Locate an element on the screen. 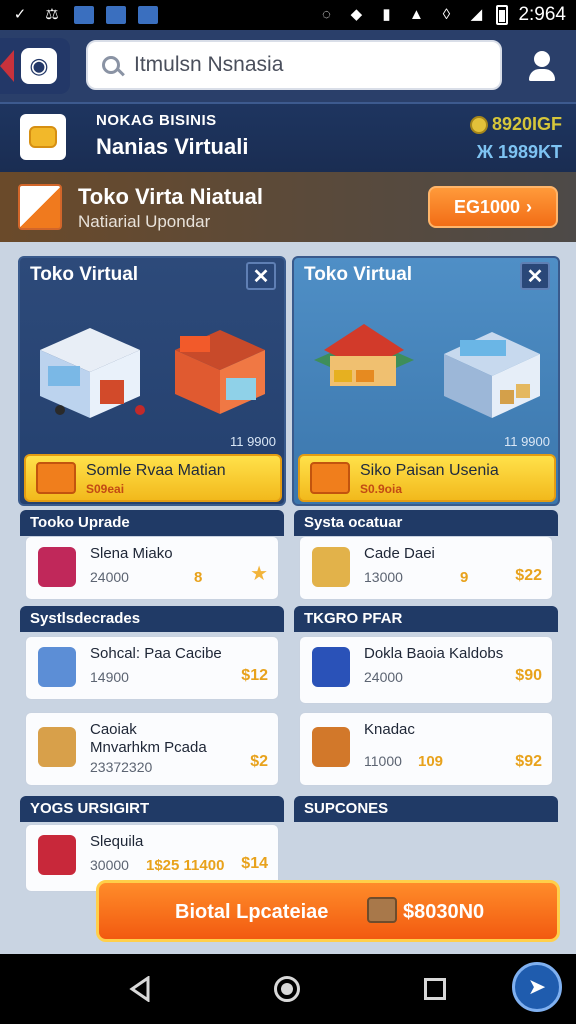 This screenshot has width=576, height=1024. home-icon is located at coordinates (287, 989).